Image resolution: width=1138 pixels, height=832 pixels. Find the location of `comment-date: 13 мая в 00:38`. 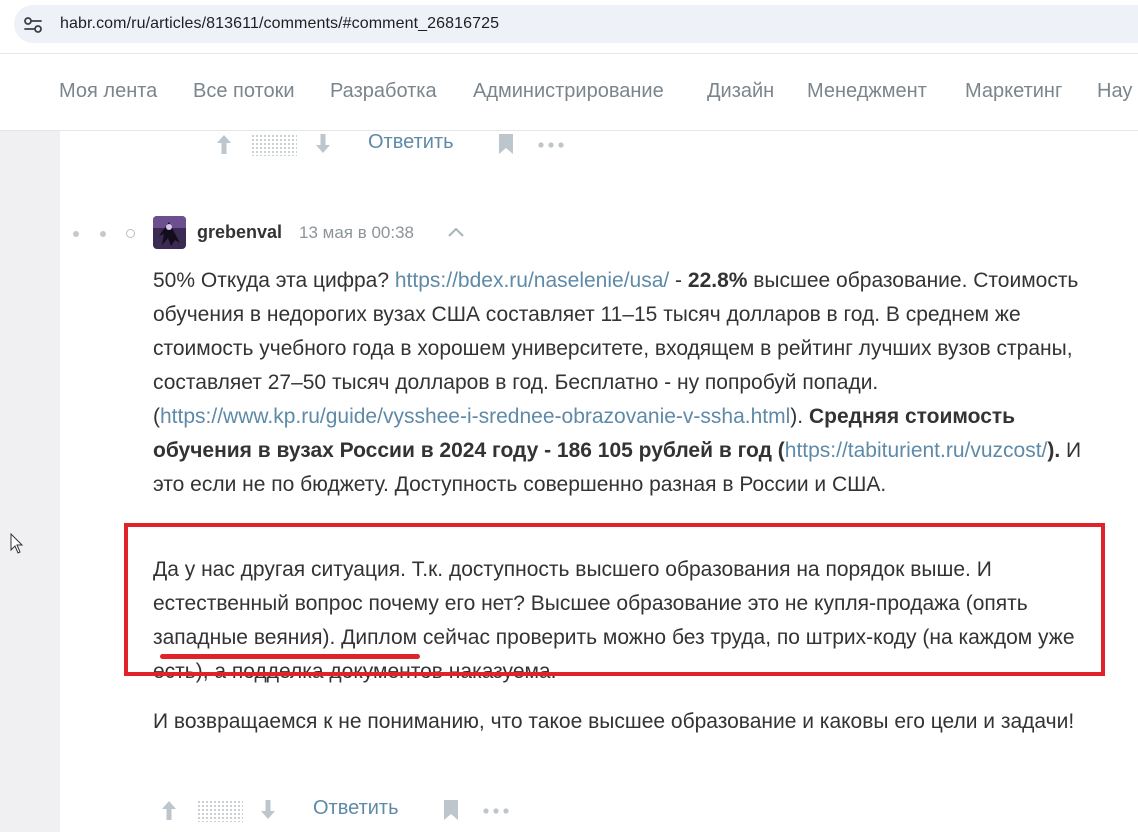

comment-date: 13 мая в 00:38 is located at coordinates (356, 233).